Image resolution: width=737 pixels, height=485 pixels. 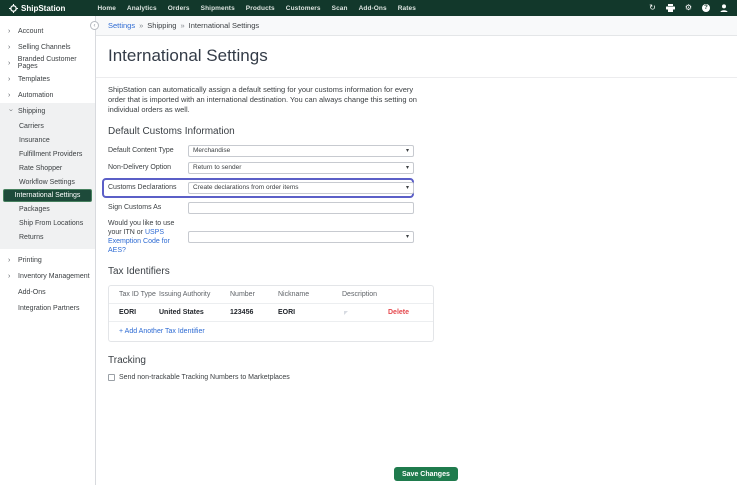 I want to click on sidebar-item-add-ons: Add-Ons, so click(x=47, y=292).